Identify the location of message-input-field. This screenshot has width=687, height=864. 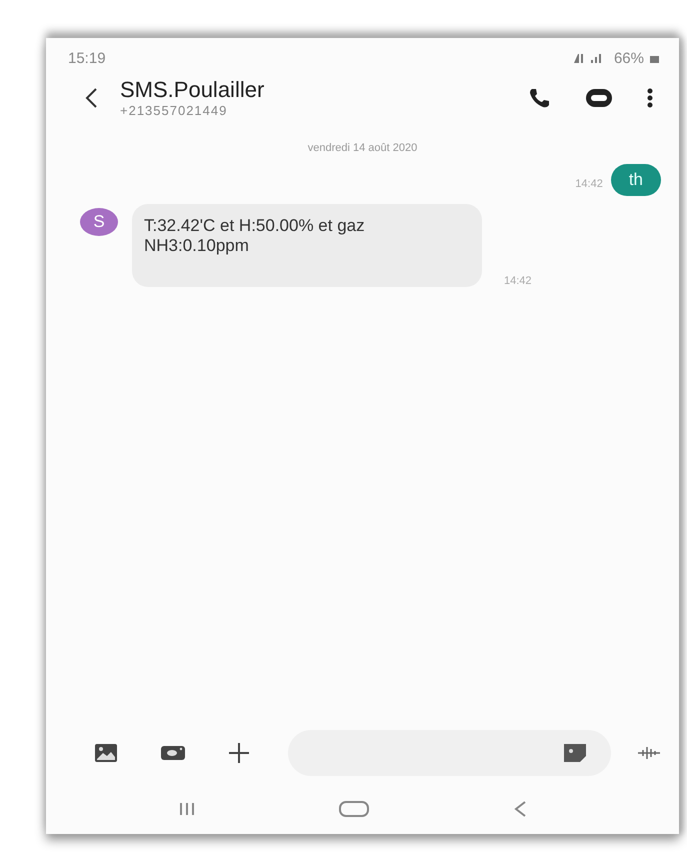
(449, 753).